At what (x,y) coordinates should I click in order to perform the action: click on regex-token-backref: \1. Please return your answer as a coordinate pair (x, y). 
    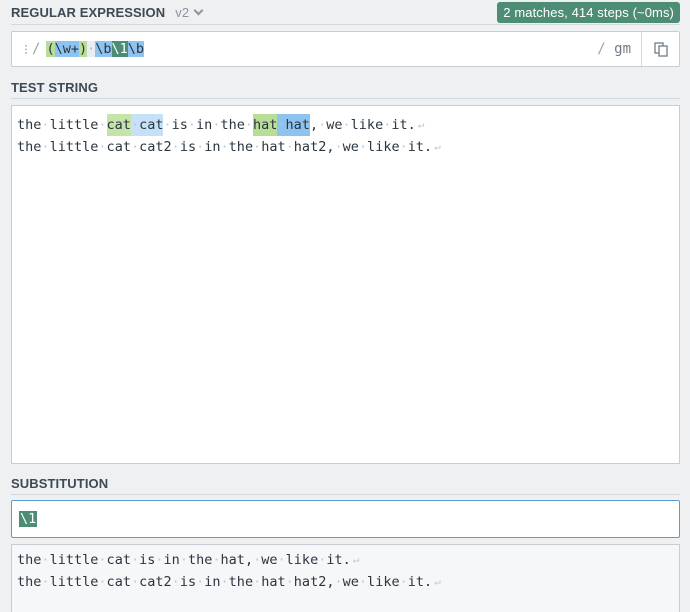
    Looking at the image, I should click on (119, 49).